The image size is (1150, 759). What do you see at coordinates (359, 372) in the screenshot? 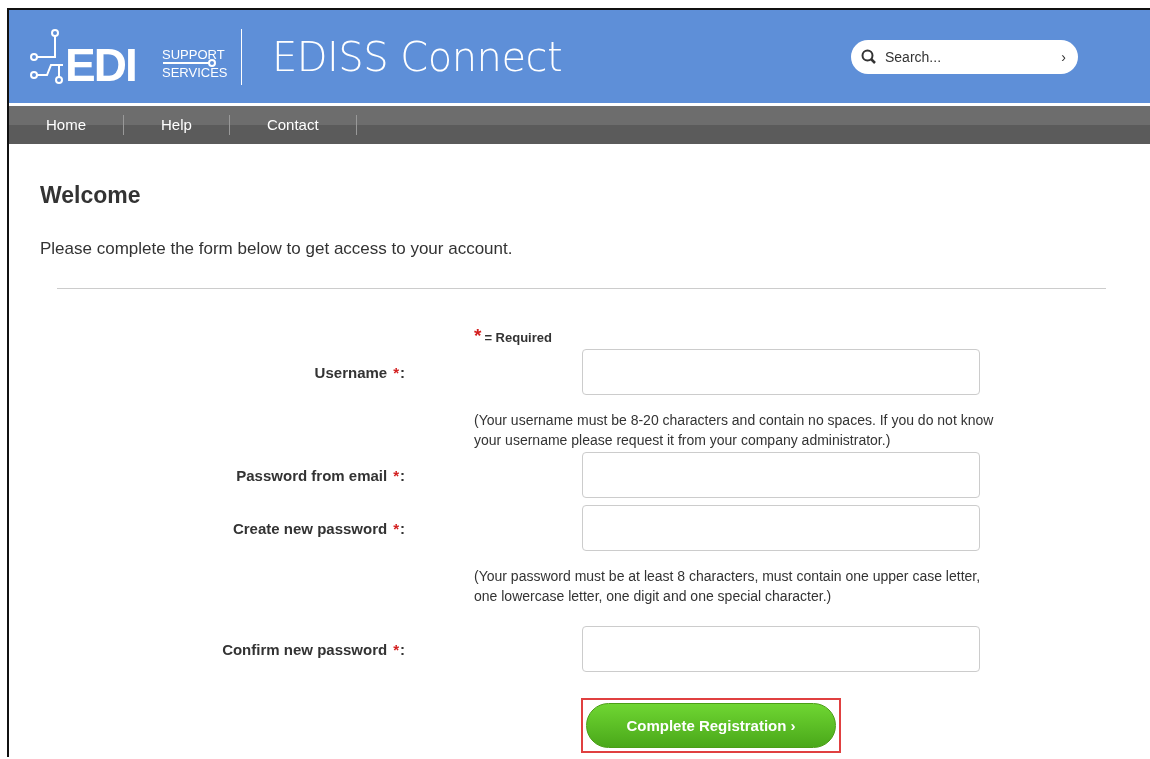
I see `field-label: Username *:` at bounding box center [359, 372].